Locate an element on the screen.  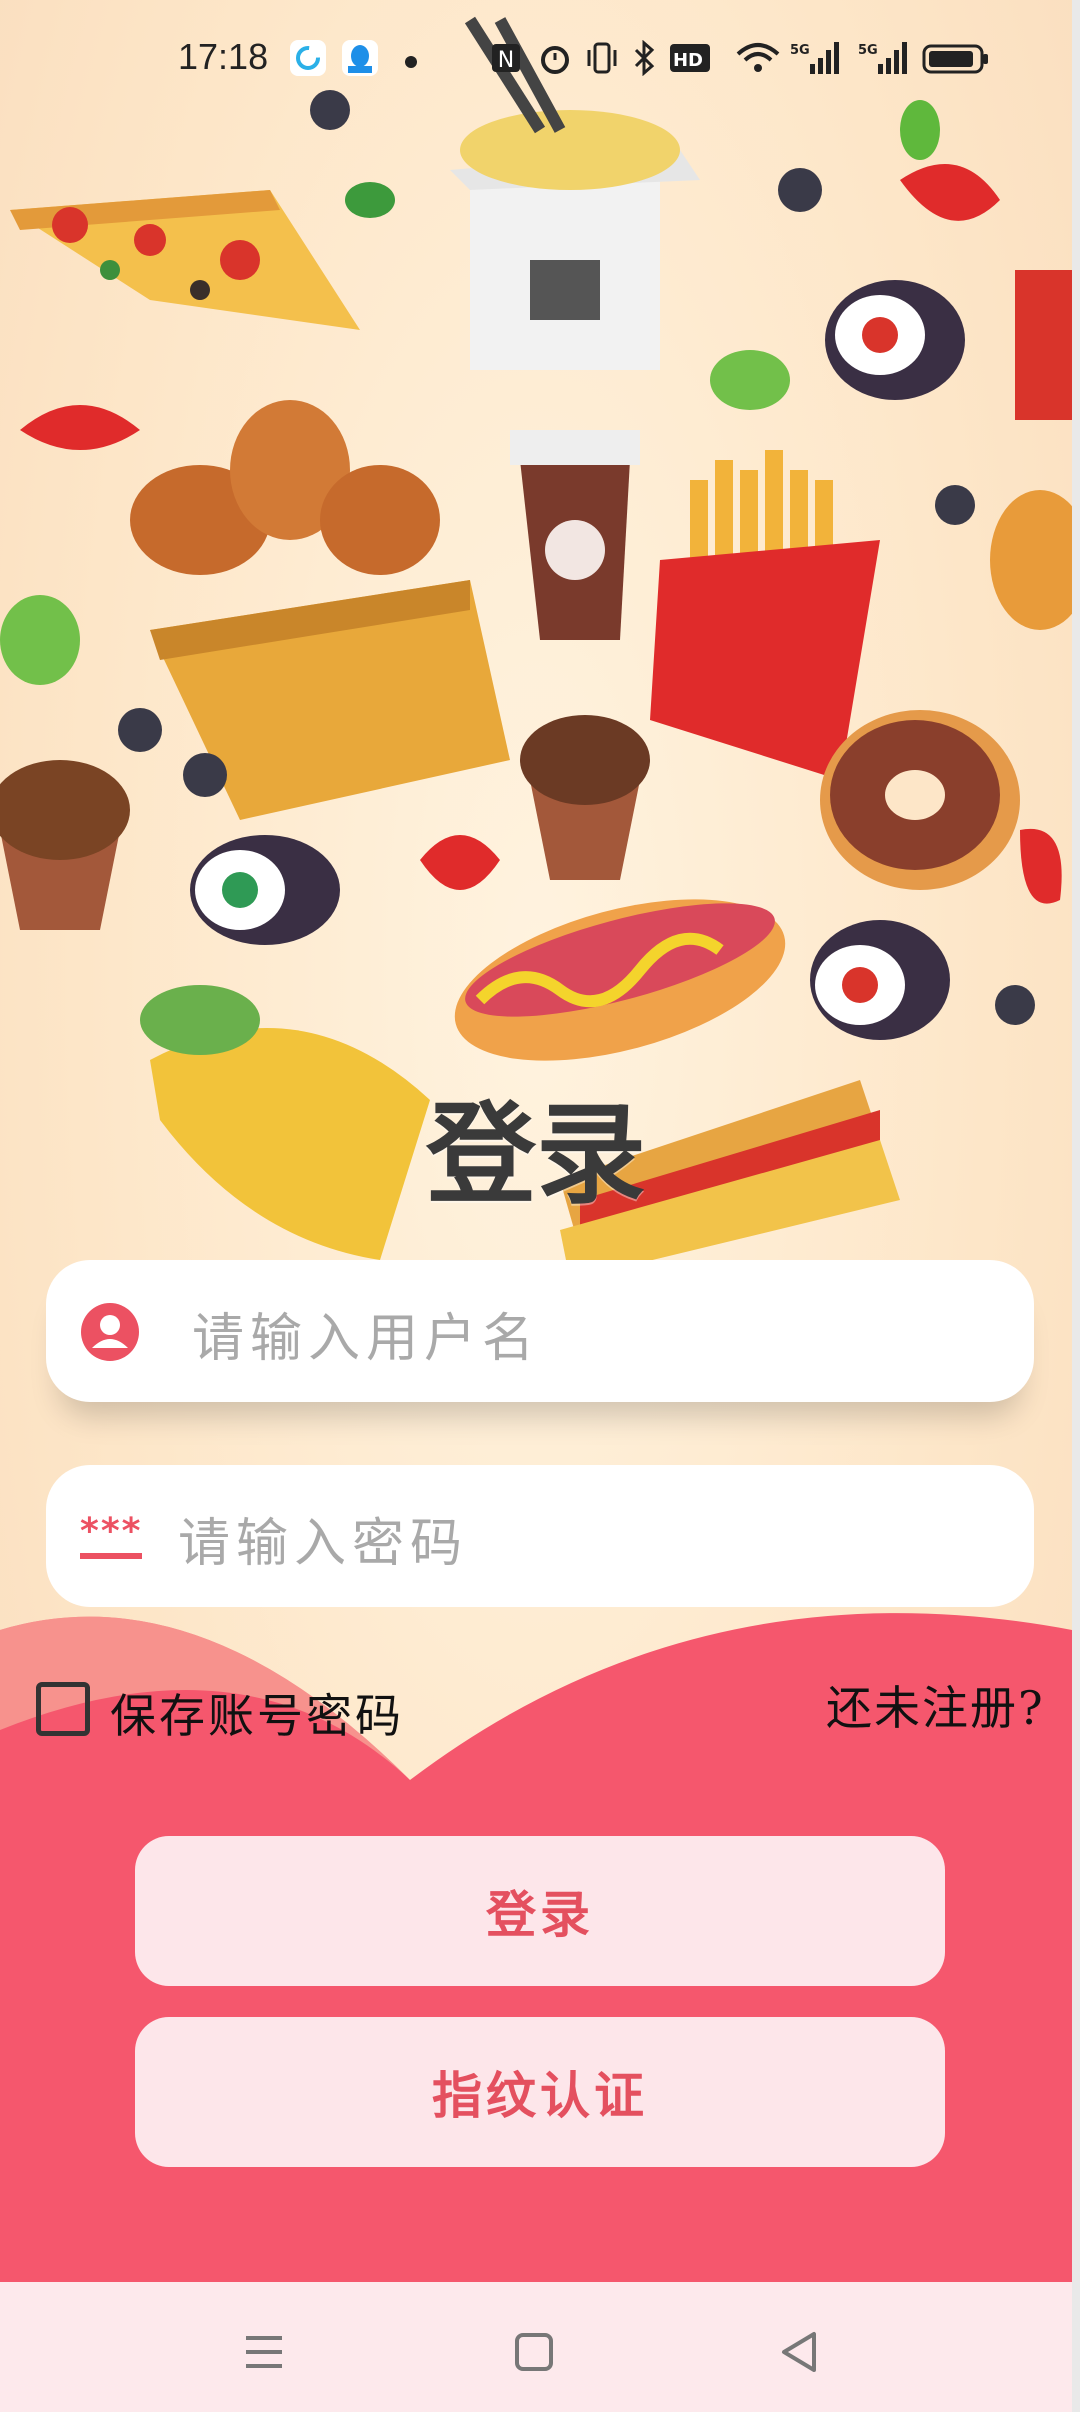
bluetooth-icon is located at coordinates (644, 58).